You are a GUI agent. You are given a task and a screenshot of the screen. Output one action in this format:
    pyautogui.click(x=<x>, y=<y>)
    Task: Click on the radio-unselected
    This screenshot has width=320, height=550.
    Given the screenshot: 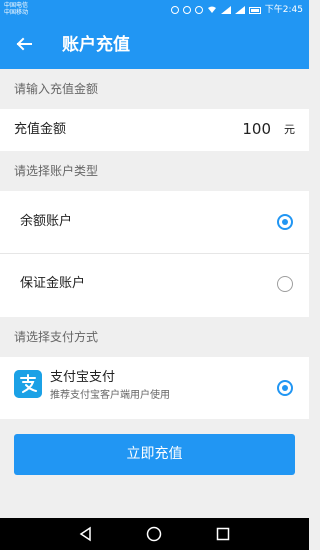 What is the action you would take?
    pyautogui.click(x=285, y=284)
    